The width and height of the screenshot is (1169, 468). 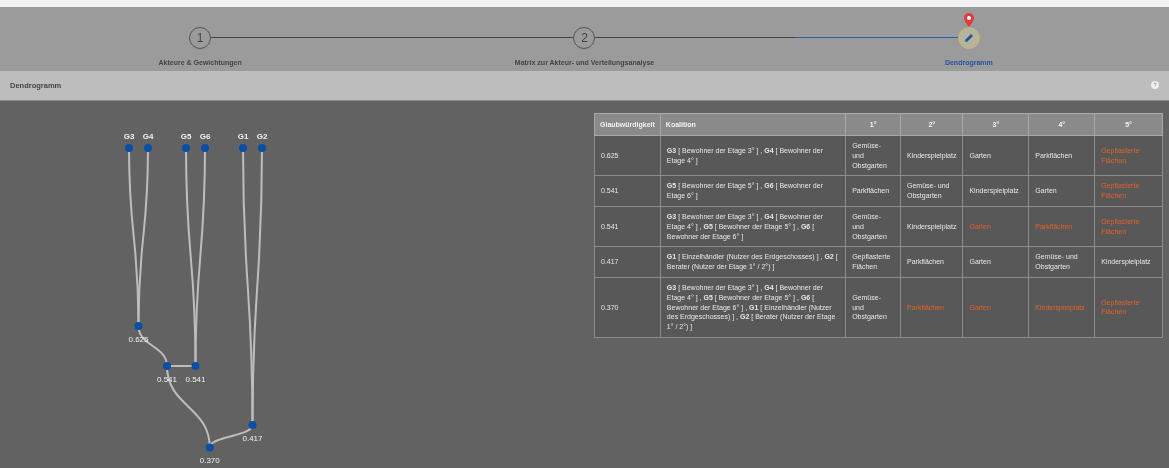 What do you see at coordinates (186, 136) in the screenshot?
I see `leaf-label: G5` at bounding box center [186, 136].